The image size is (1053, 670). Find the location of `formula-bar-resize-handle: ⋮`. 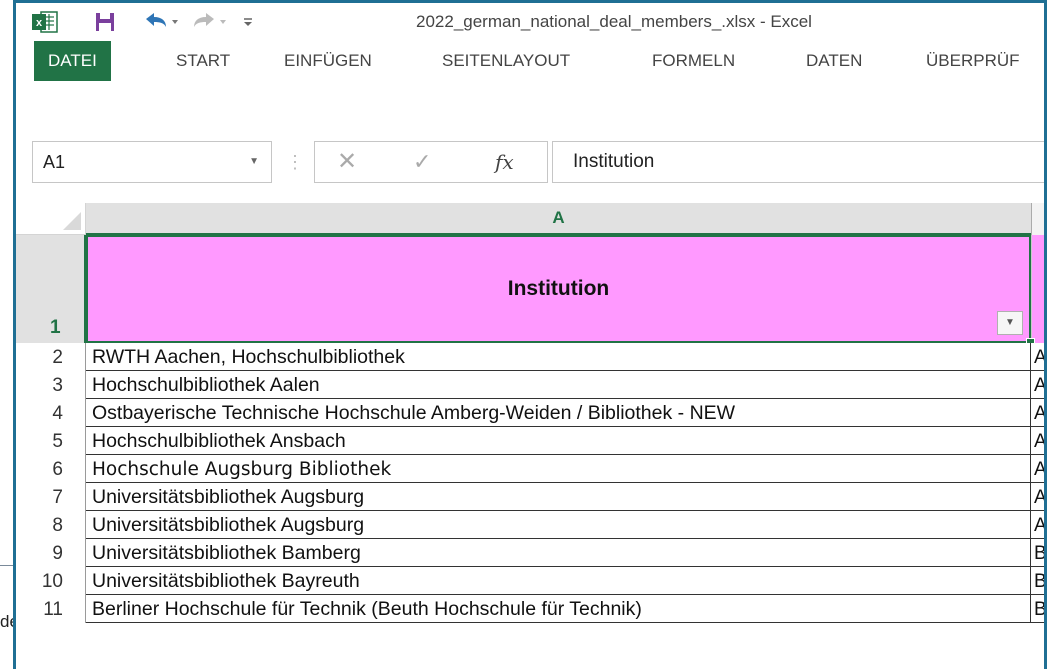

formula-bar-resize-handle: ⋮ is located at coordinates (295, 162).